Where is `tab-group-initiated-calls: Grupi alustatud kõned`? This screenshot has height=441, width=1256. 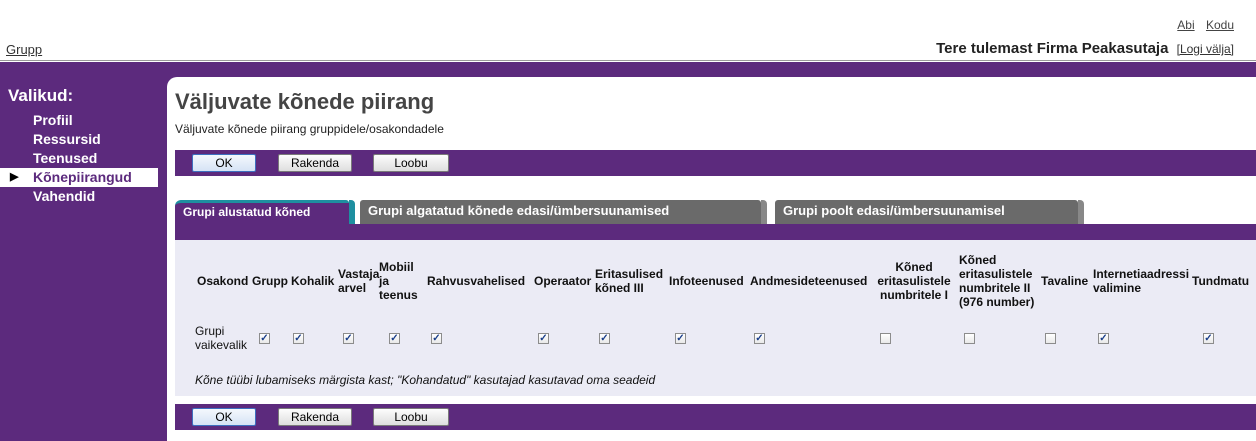
tab-group-initiated-calls: Grupi alustatud kõned is located at coordinates (265, 213).